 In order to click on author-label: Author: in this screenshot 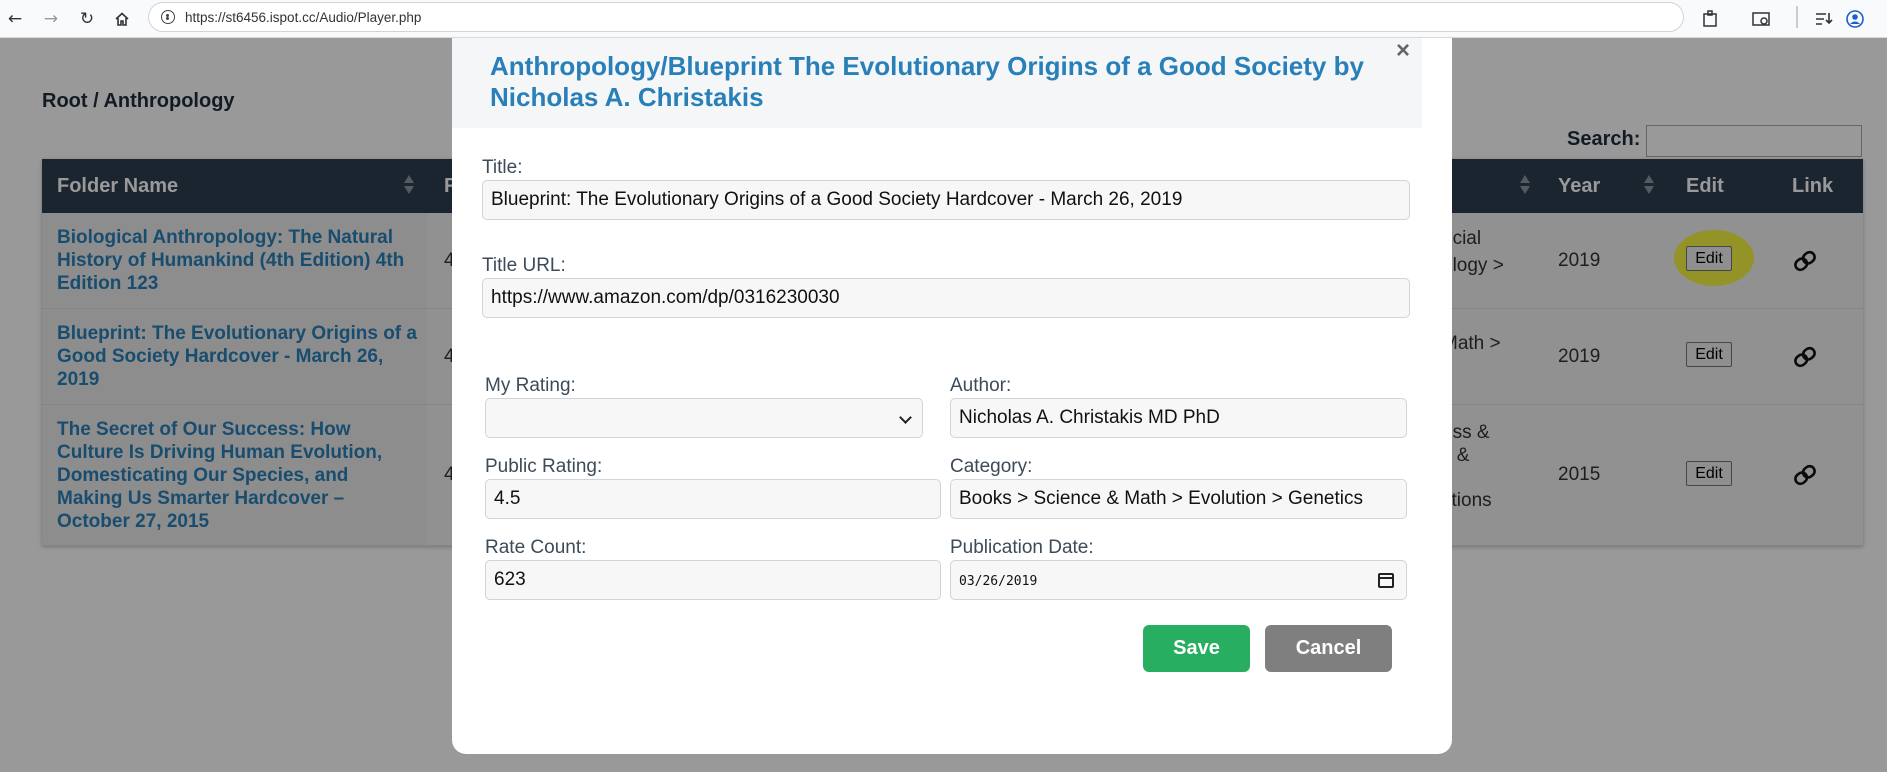, I will do `click(981, 385)`.